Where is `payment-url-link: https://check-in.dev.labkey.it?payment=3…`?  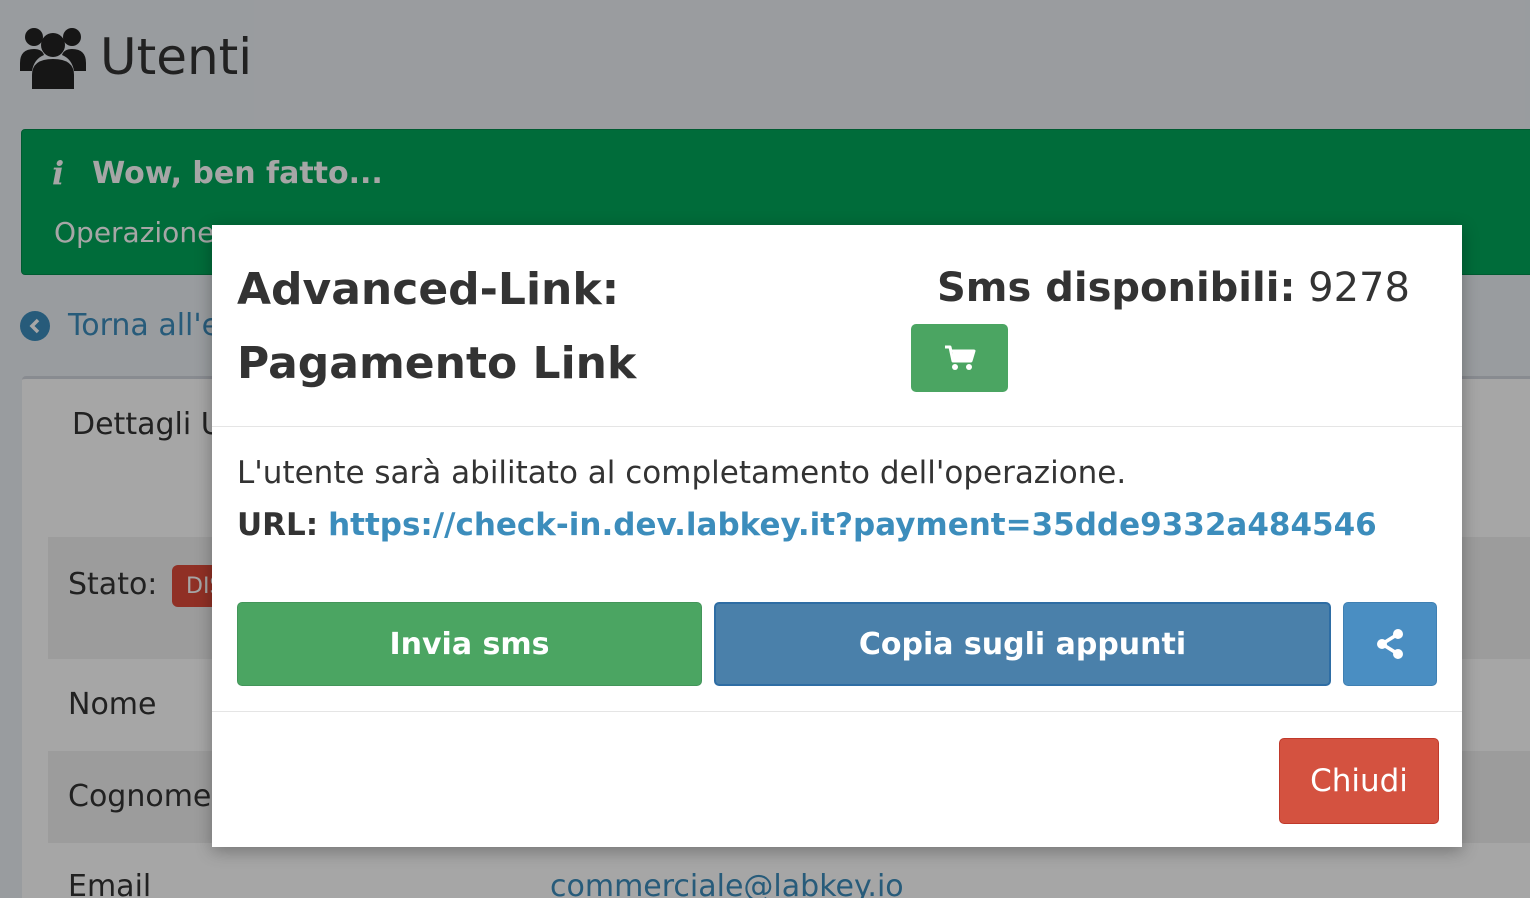 payment-url-link: https://check-in.dev.labkey.it?payment=3… is located at coordinates (852, 525).